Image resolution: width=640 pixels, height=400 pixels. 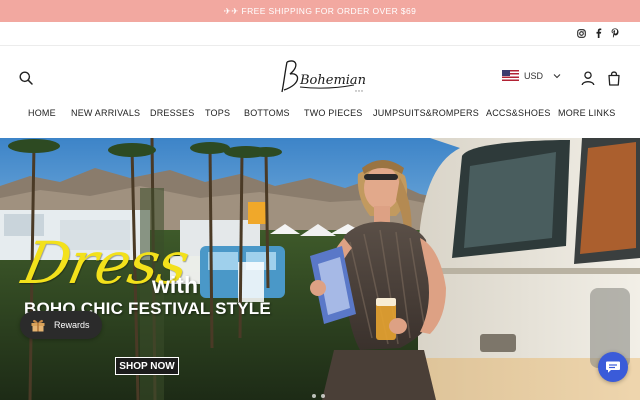 What do you see at coordinates (147, 366) in the screenshot?
I see `shop-now-button: SHOP NOW` at bounding box center [147, 366].